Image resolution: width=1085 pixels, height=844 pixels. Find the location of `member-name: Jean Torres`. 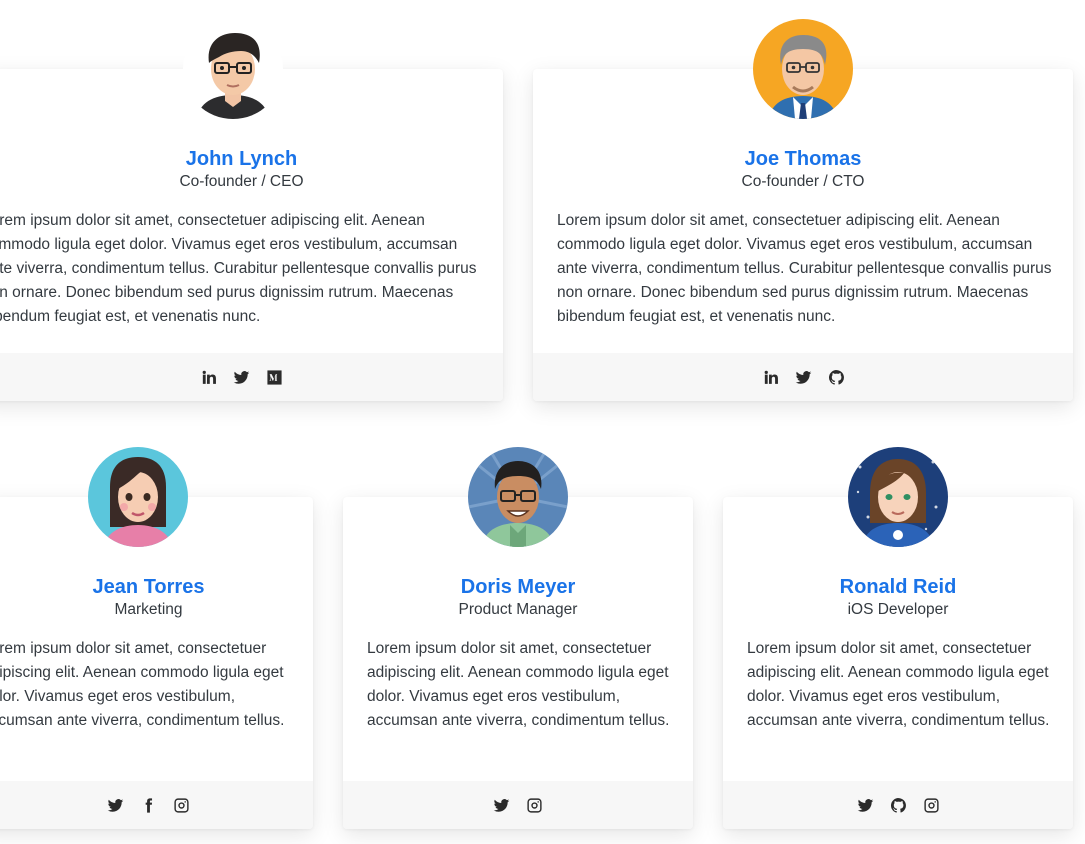

member-name: Jean Torres is located at coordinates (148, 587).